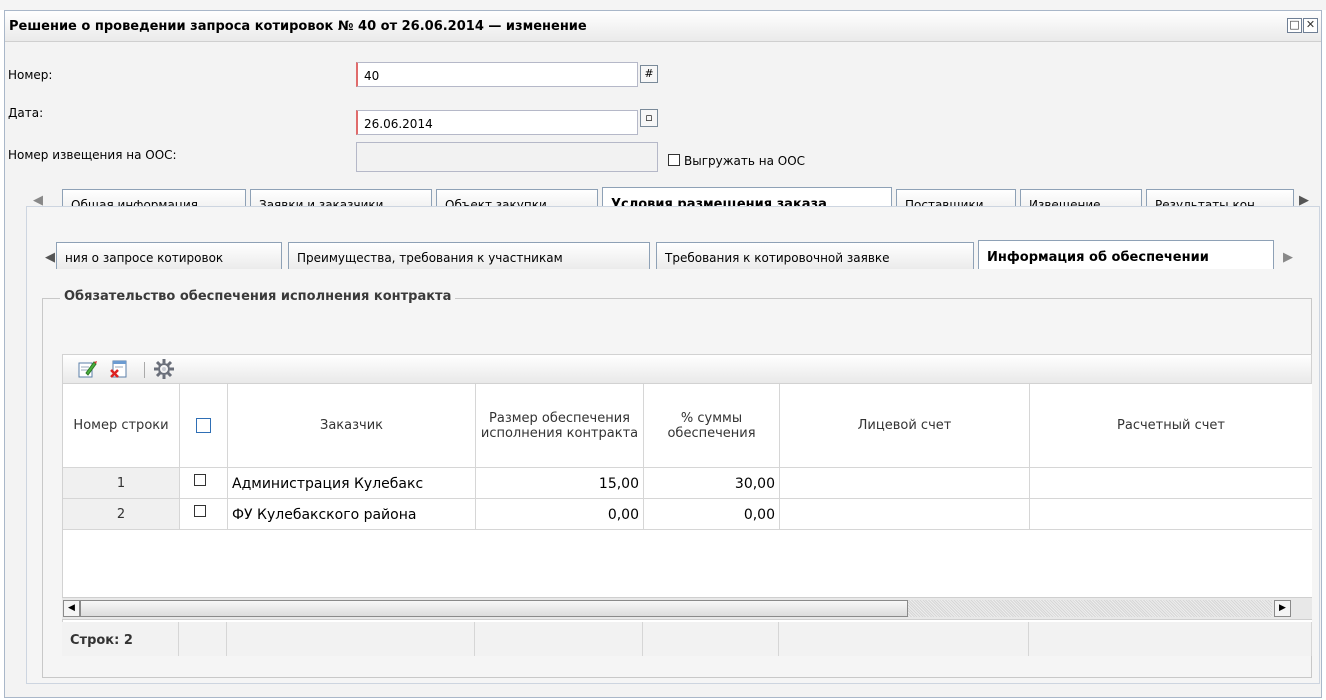 Image resolution: width=1326 pixels, height=700 pixels. Describe the element at coordinates (120, 639) in the screenshot. I see `row-count: Строк: 2` at that location.